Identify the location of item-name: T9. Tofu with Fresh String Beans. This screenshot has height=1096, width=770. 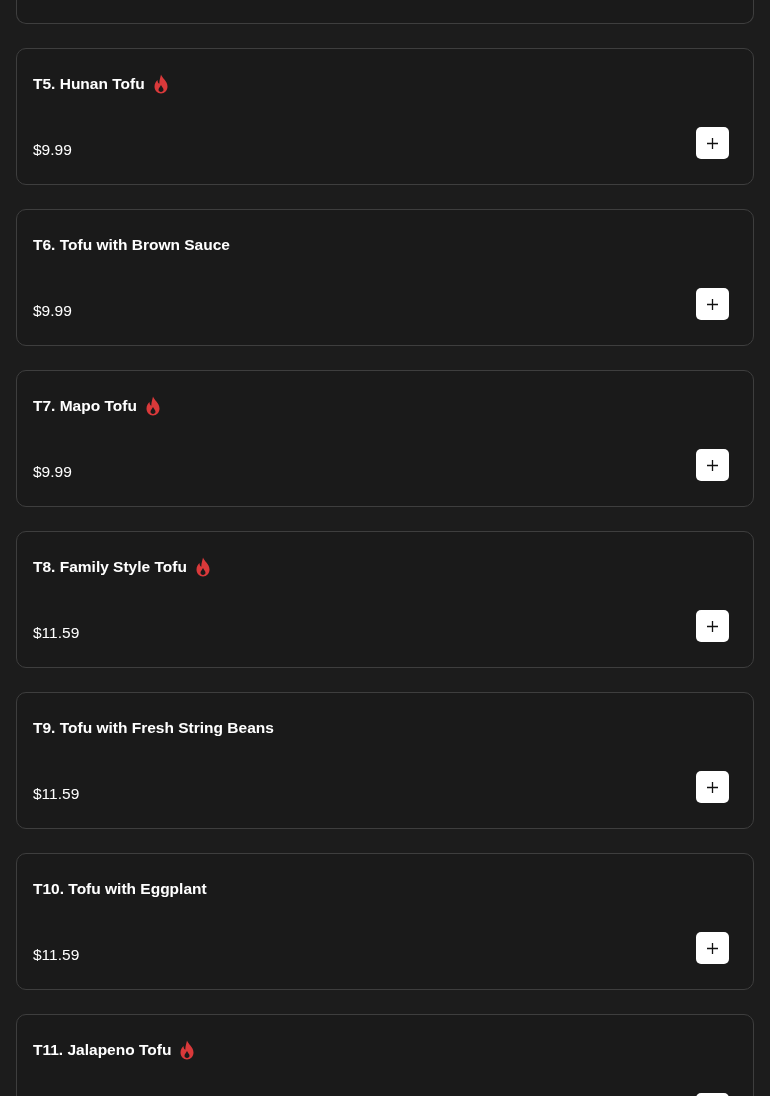
(153, 728).